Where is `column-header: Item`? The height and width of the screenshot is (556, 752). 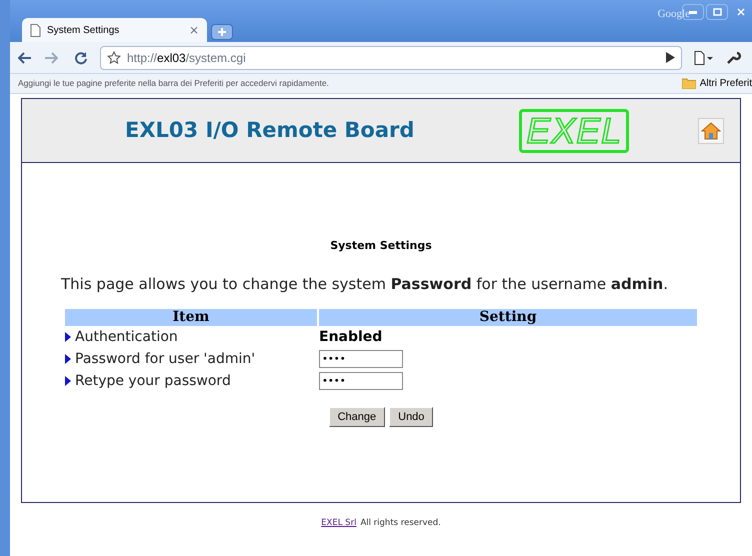
column-header: Item is located at coordinates (191, 317).